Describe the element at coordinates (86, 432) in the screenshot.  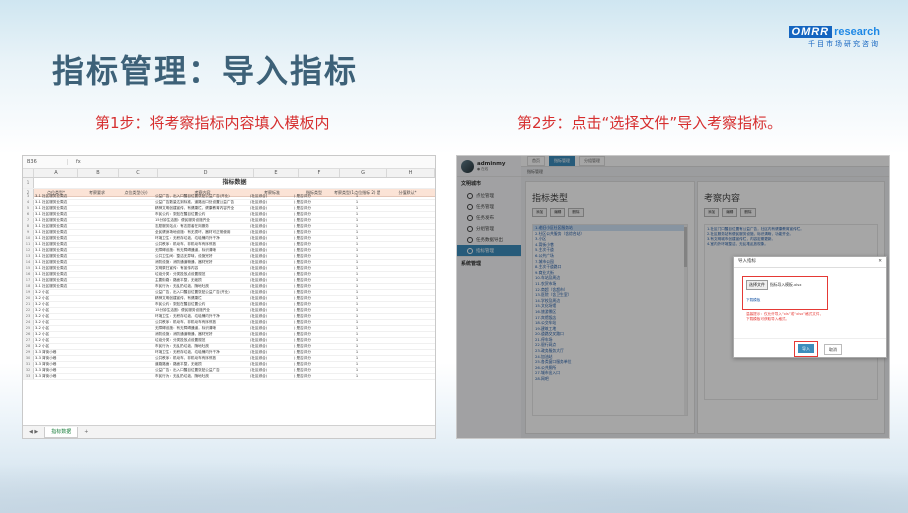
I see `add-sheet-button: +` at that location.